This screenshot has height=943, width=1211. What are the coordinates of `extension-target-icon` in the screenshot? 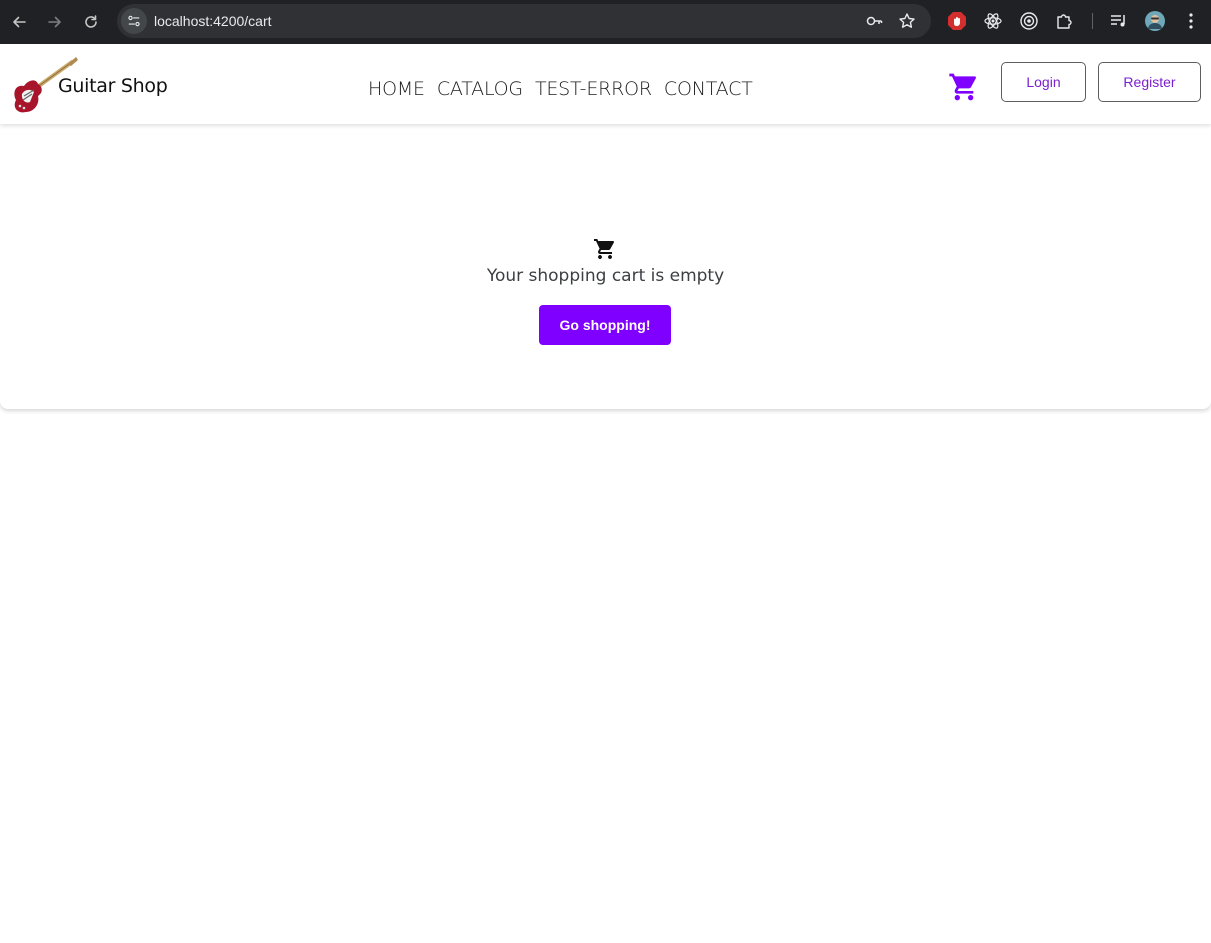 It's located at (1029, 21).